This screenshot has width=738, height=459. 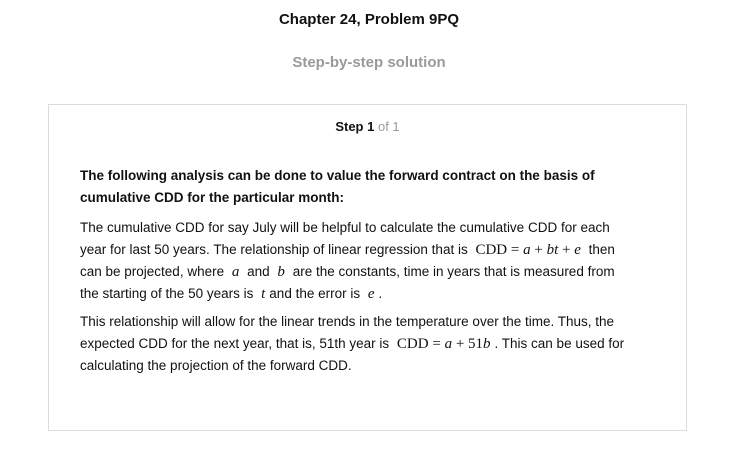 I want to click on p1-line-4-mid: and the error is, so click(x=315, y=293).